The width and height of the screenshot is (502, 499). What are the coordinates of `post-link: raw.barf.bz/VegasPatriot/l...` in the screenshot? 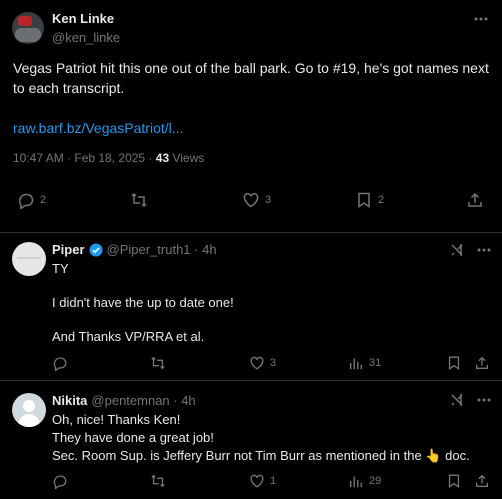 It's located at (98, 128).